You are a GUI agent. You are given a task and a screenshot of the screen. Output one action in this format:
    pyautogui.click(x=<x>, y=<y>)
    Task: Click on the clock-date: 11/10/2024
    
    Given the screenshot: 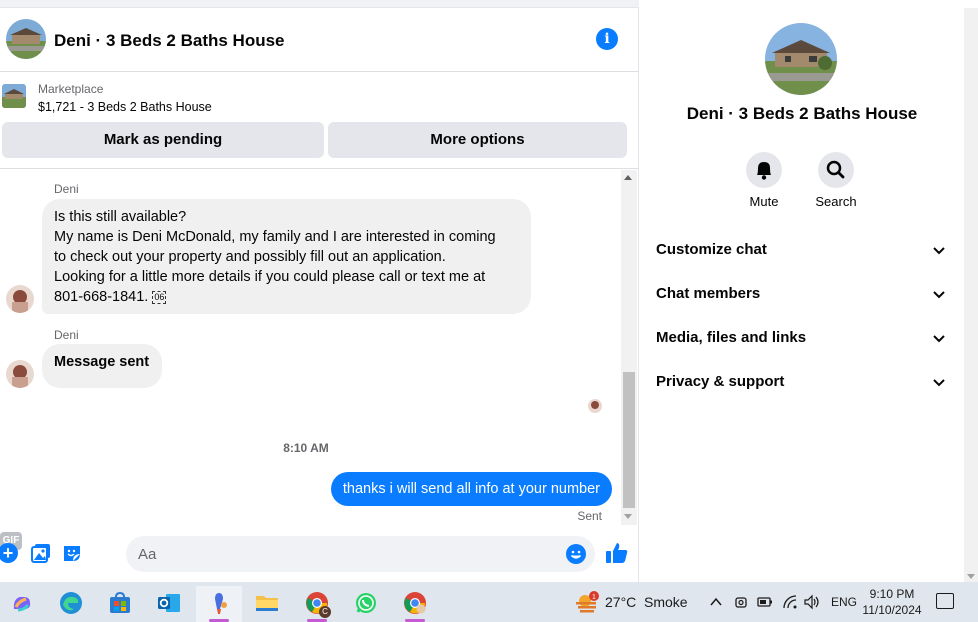 What is the action you would take?
    pyautogui.click(x=892, y=610)
    